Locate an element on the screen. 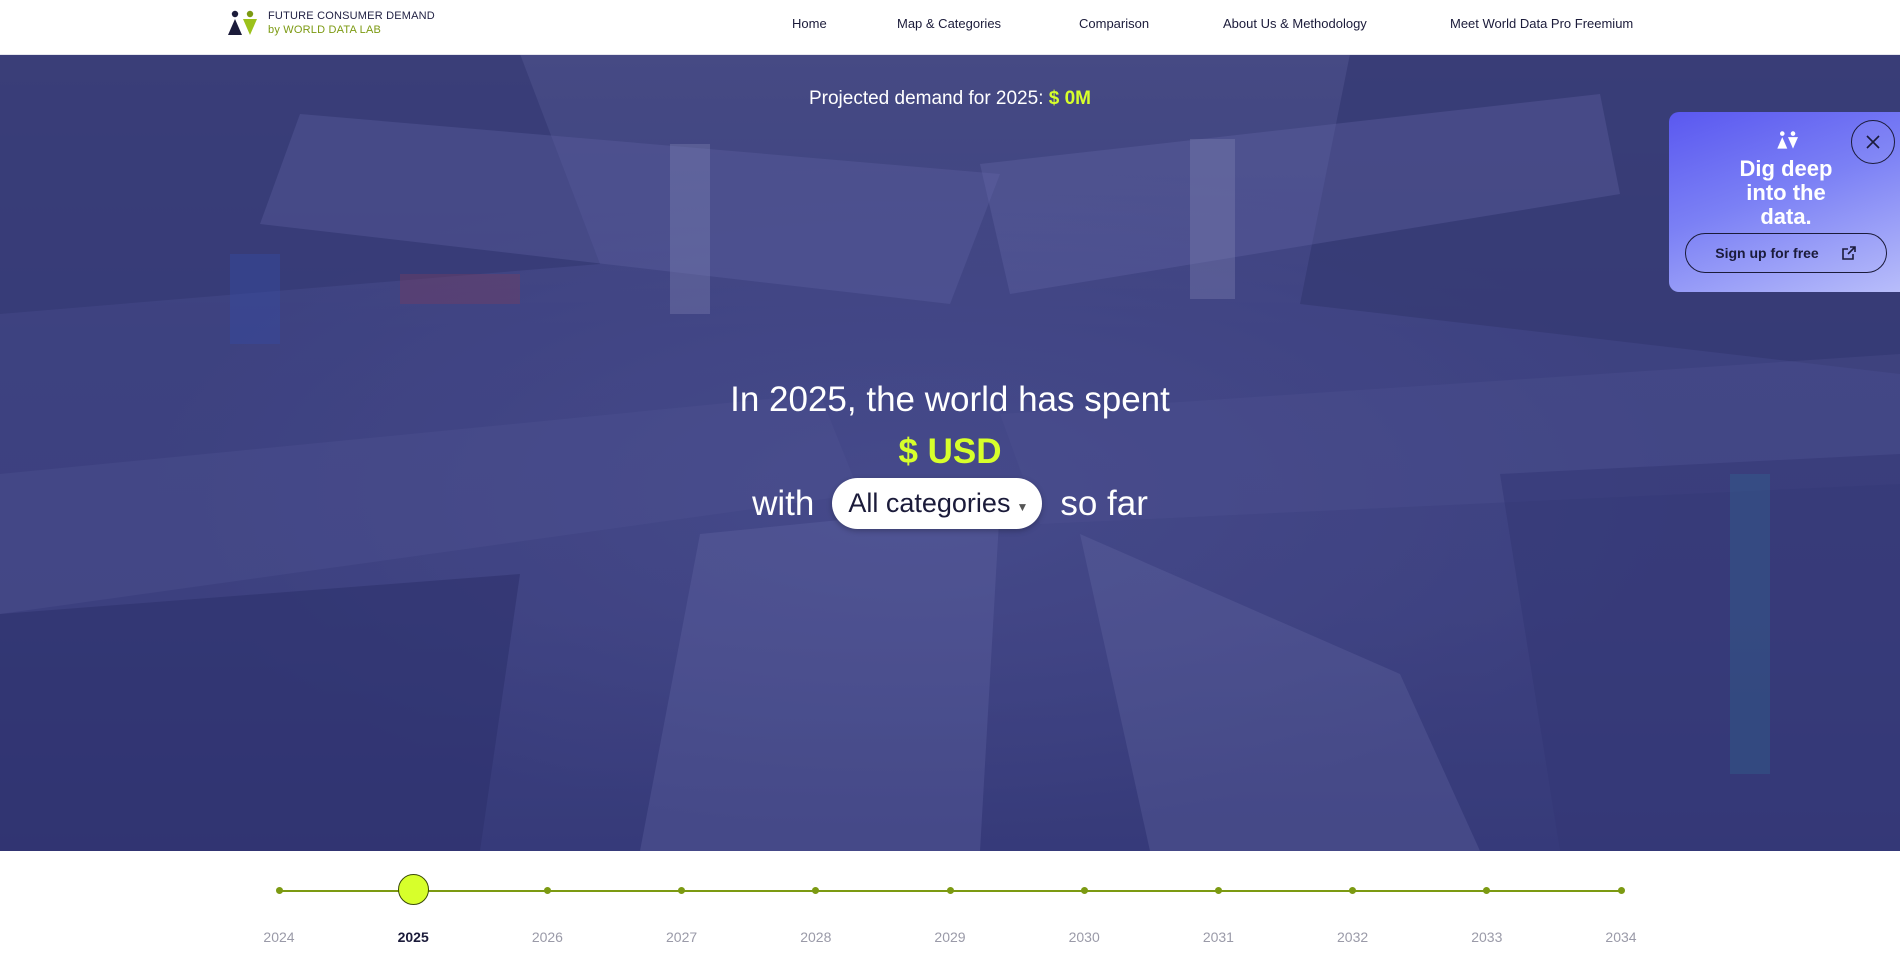  projected-demand: Projected demand for 2025: $ 0M is located at coordinates (950, 99).